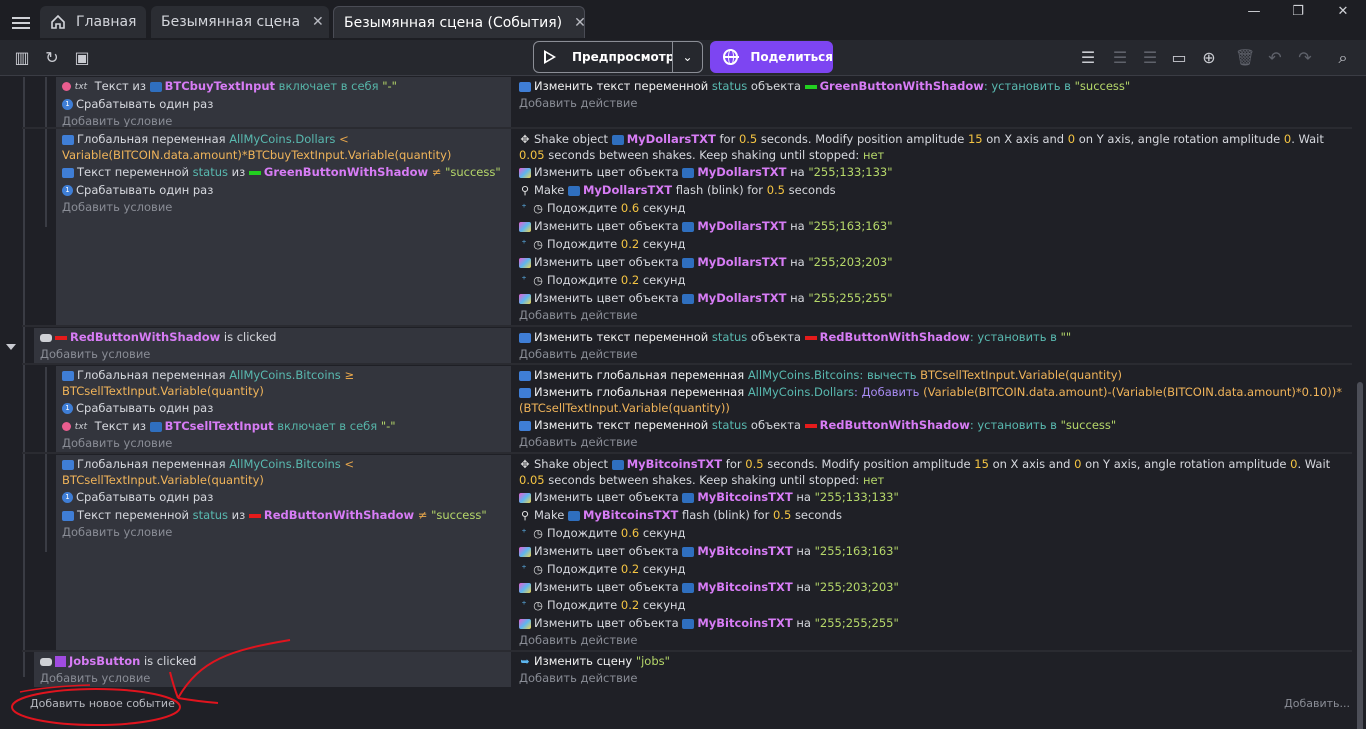  I want to click on tab-scene: Безымянная сцена ✕, so click(240, 22).